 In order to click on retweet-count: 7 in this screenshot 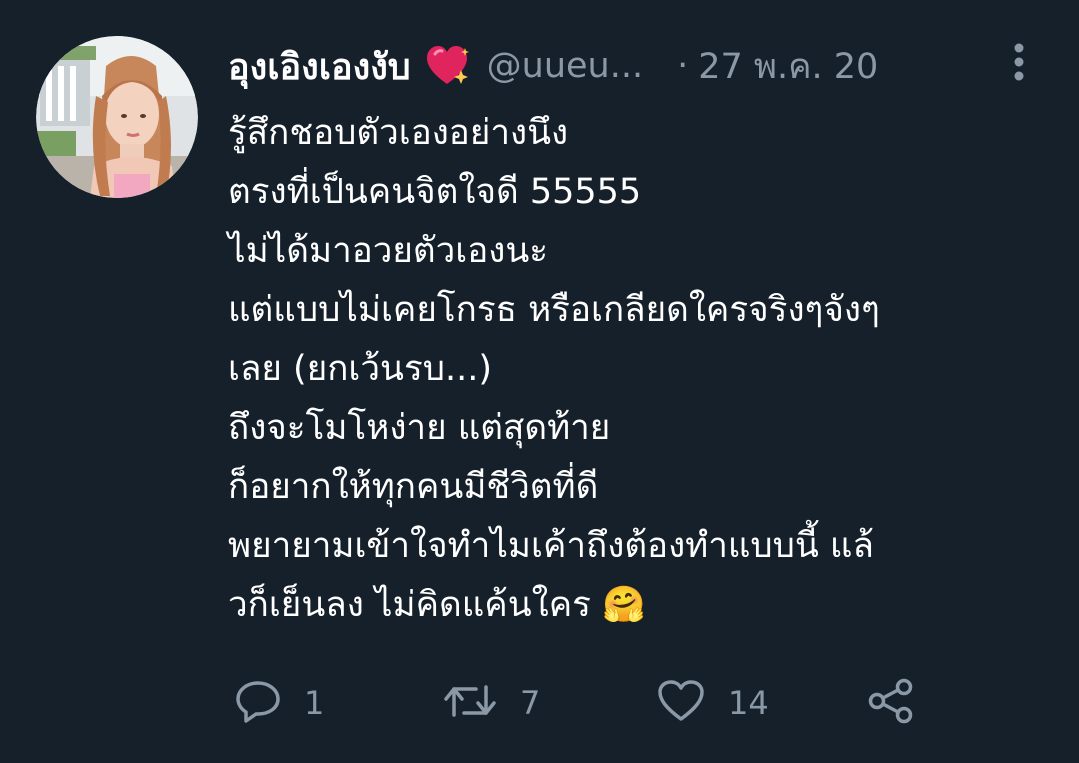, I will do `click(530, 703)`.